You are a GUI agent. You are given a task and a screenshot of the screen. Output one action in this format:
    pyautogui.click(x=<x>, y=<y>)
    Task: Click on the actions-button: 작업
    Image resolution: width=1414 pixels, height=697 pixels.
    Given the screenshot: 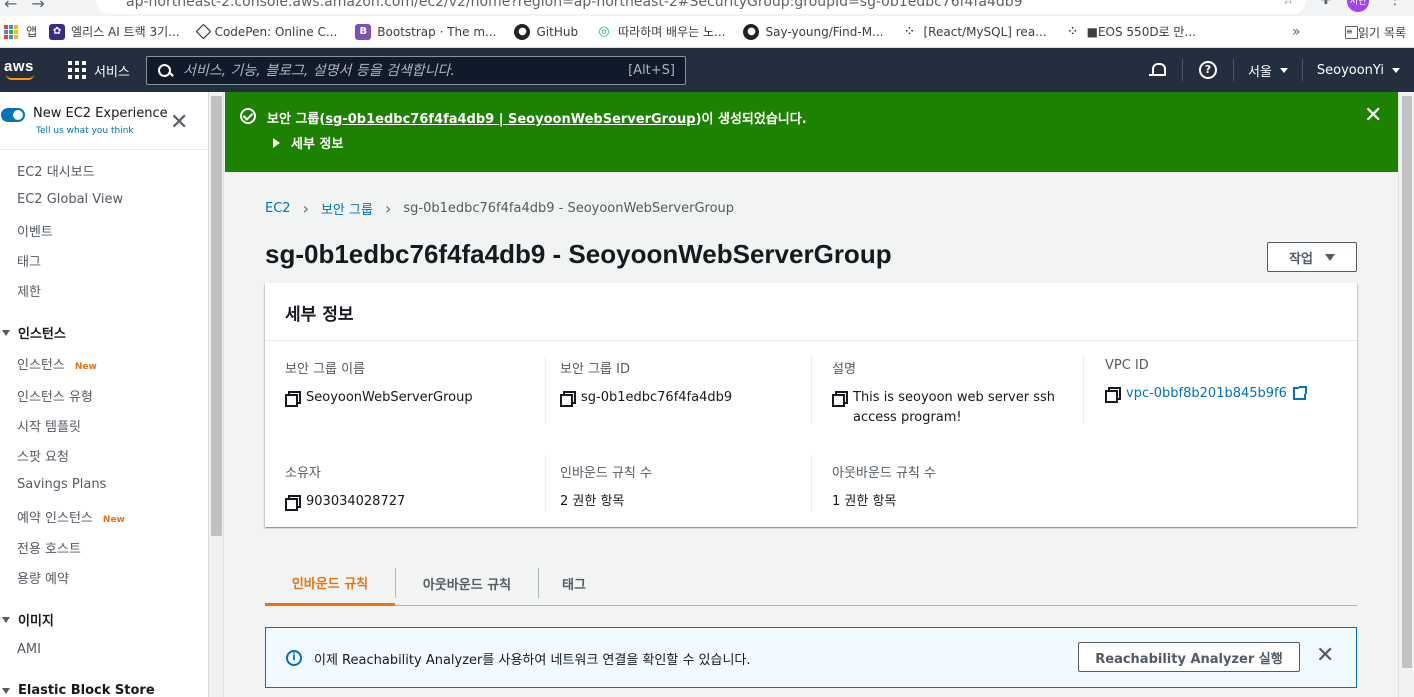 What is the action you would take?
    pyautogui.click(x=1312, y=257)
    